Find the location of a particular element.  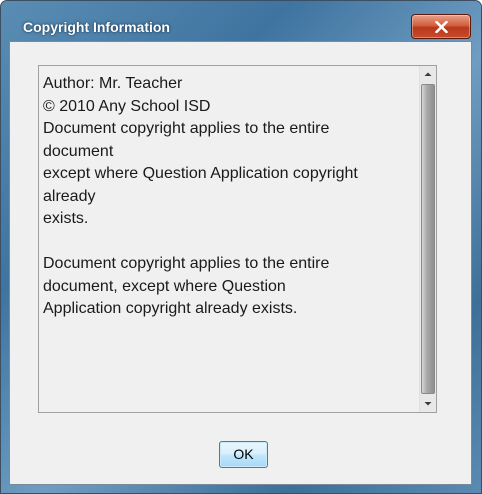

scroll-down-button is located at coordinates (428, 403).